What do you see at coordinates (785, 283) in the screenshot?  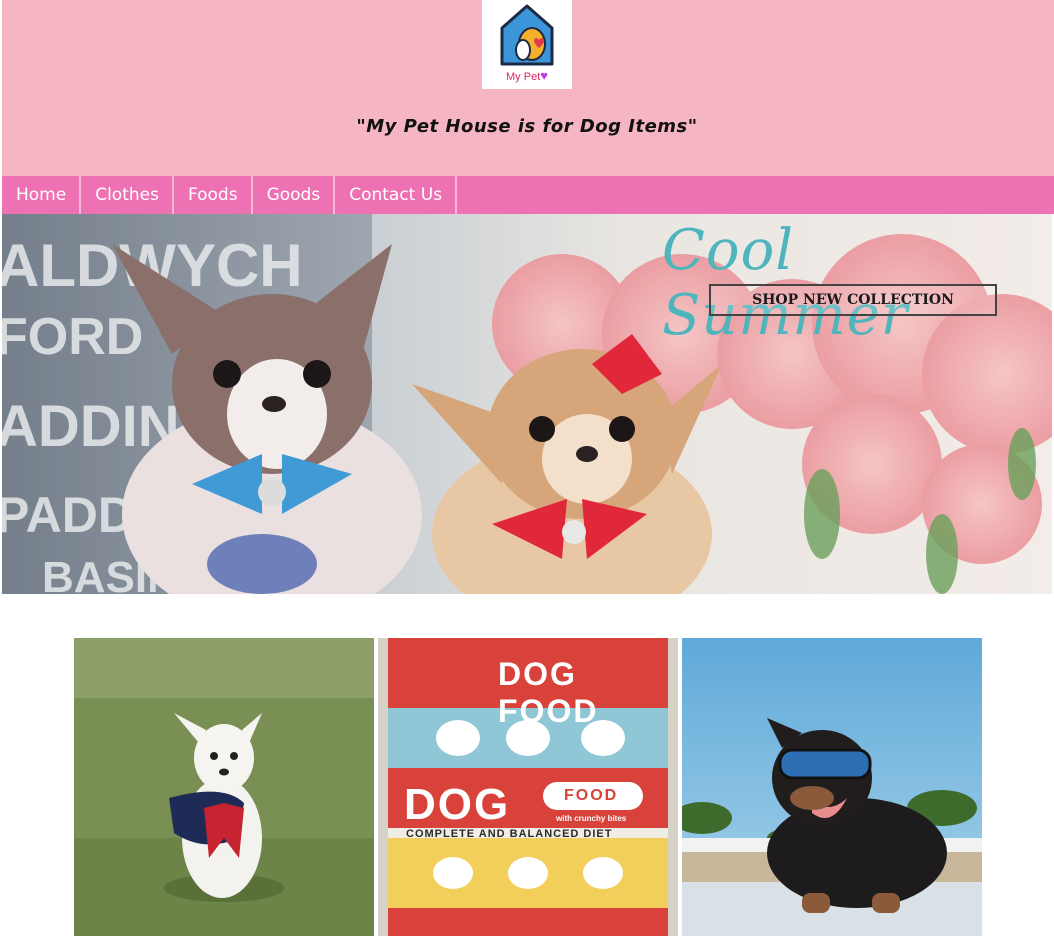 I see `hero-title: Cool Summer` at bounding box center [785, 283].